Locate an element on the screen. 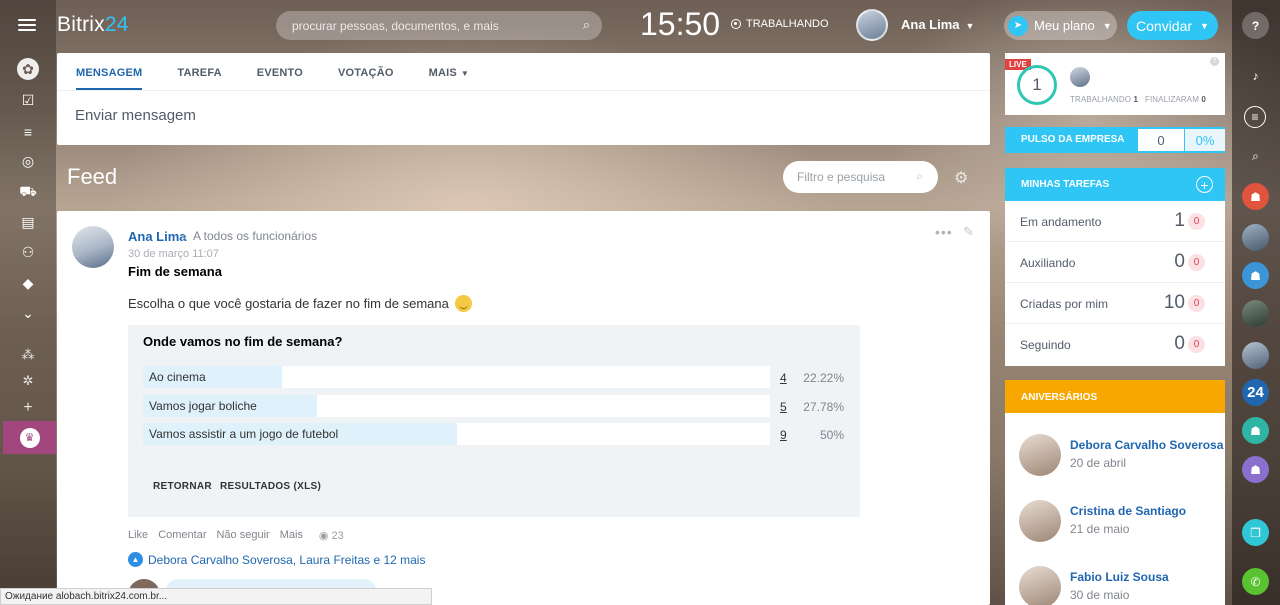  right-bar: ? ♪ ≡ ⌕ ☗ ☗ 24 ☗ ☗ ❐ ✆ is located at coordinates (1256, 302).